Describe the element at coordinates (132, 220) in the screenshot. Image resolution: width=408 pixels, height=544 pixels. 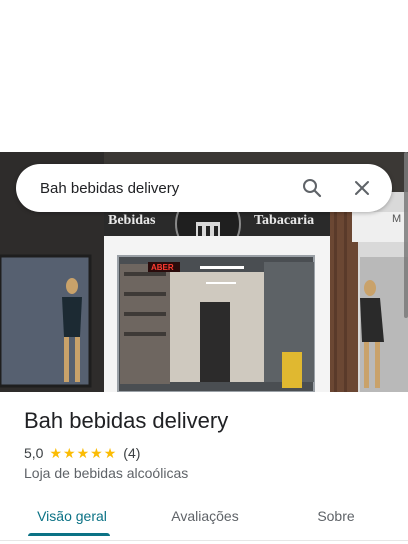
I see `sign-left-text: Bebidas` at that location.